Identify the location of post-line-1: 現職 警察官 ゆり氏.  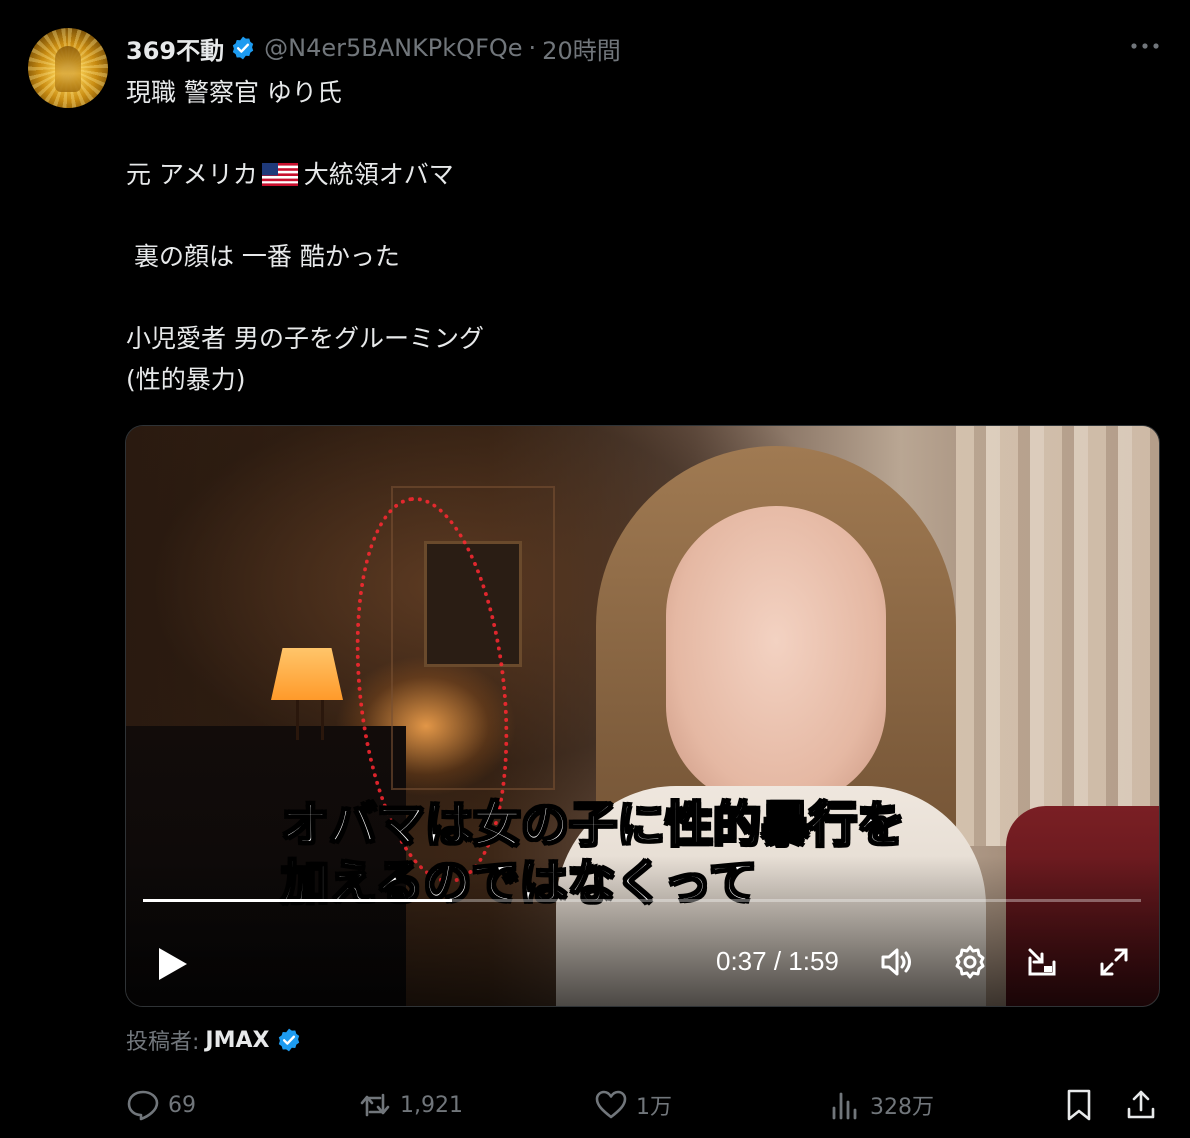
(234, 92).